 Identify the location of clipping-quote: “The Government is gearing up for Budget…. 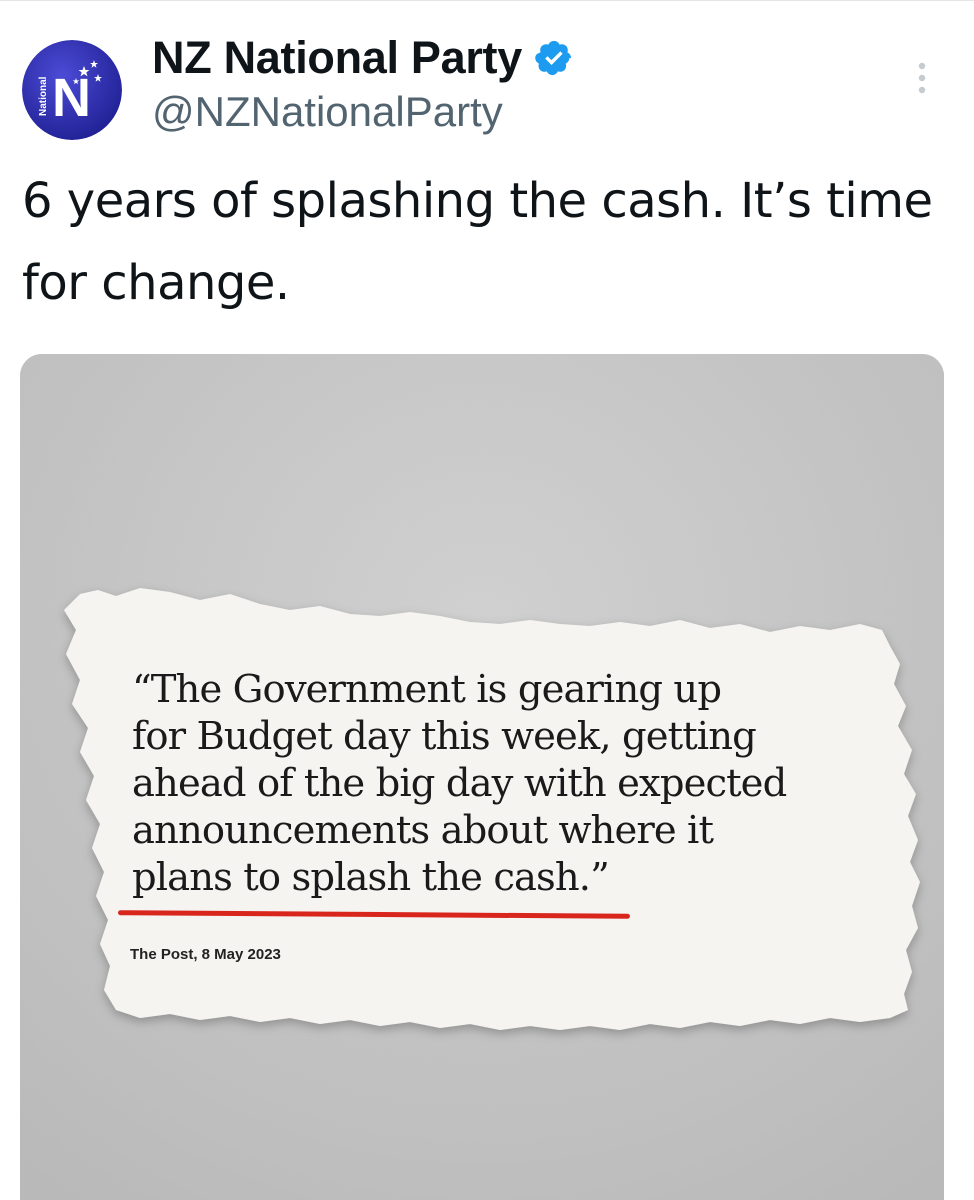
(459, 783).